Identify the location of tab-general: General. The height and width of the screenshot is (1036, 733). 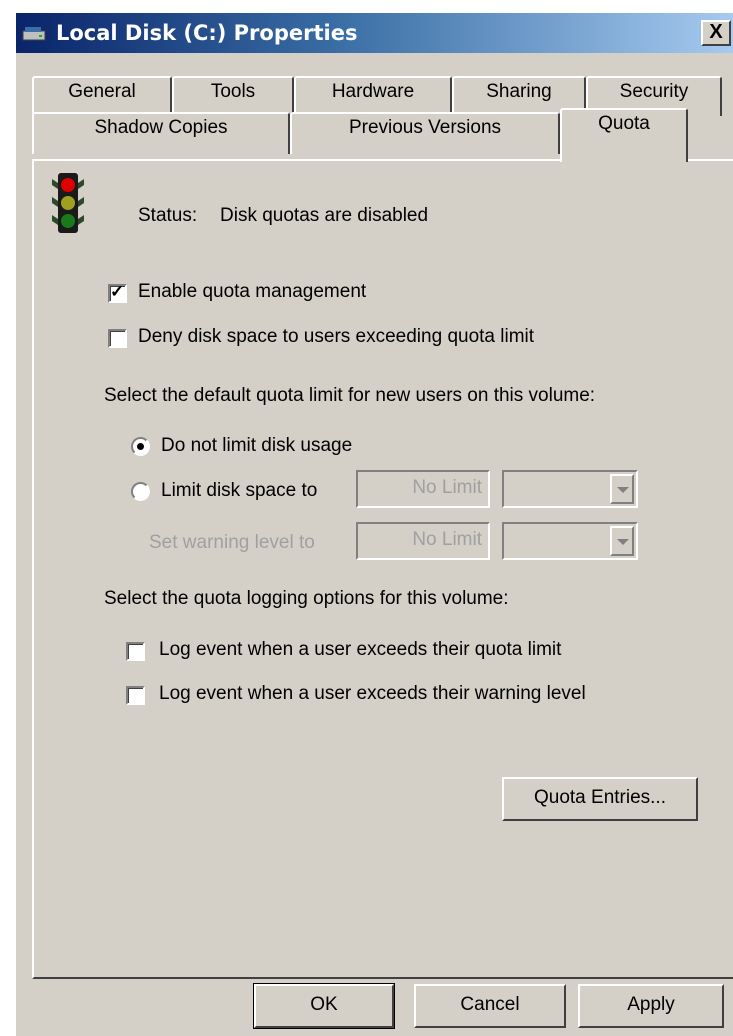
(102, 96).